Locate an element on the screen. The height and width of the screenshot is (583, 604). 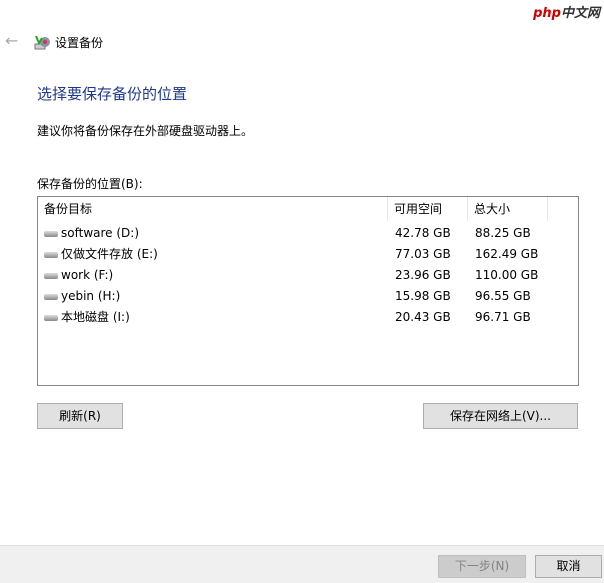
drive-row: 本地磁盘 (I:) 20.43 GB 96.71 GB is located at coordinates (308, 317).